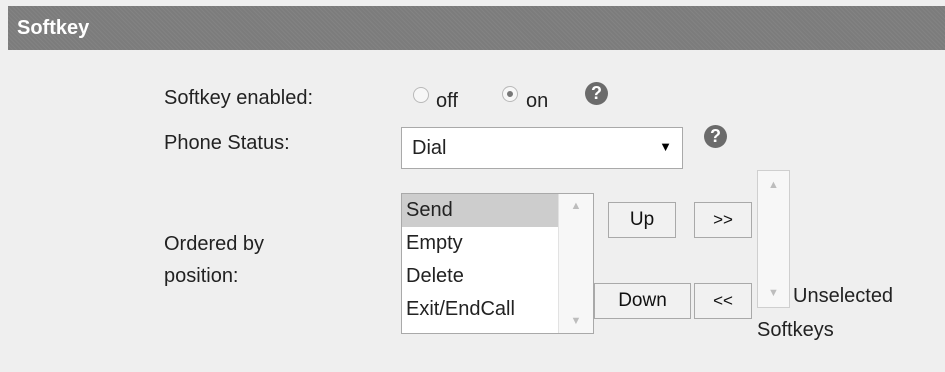 The width and height of the screenshot is (945, 372). What do you see at coordinates (723, 220) in the screenshot?
I see `add-softkey-button: >>` at bounding box center [723, 220].